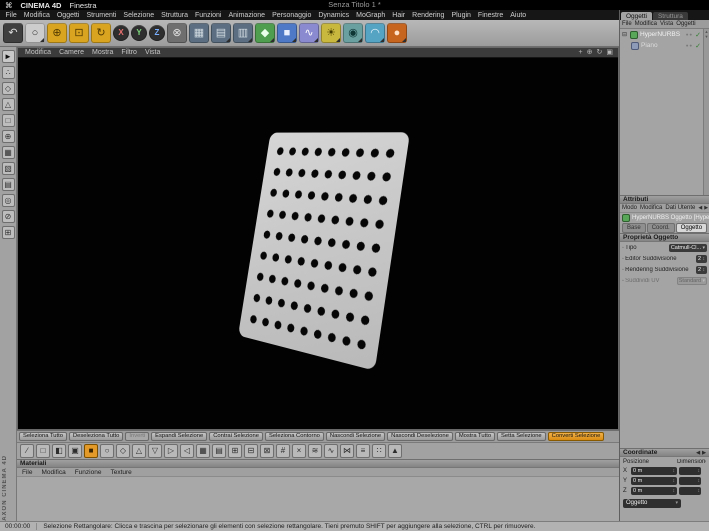  Describe the element at coordinates (8, 120) in the screenshot. I see `model-mode-icon: □` at that location.